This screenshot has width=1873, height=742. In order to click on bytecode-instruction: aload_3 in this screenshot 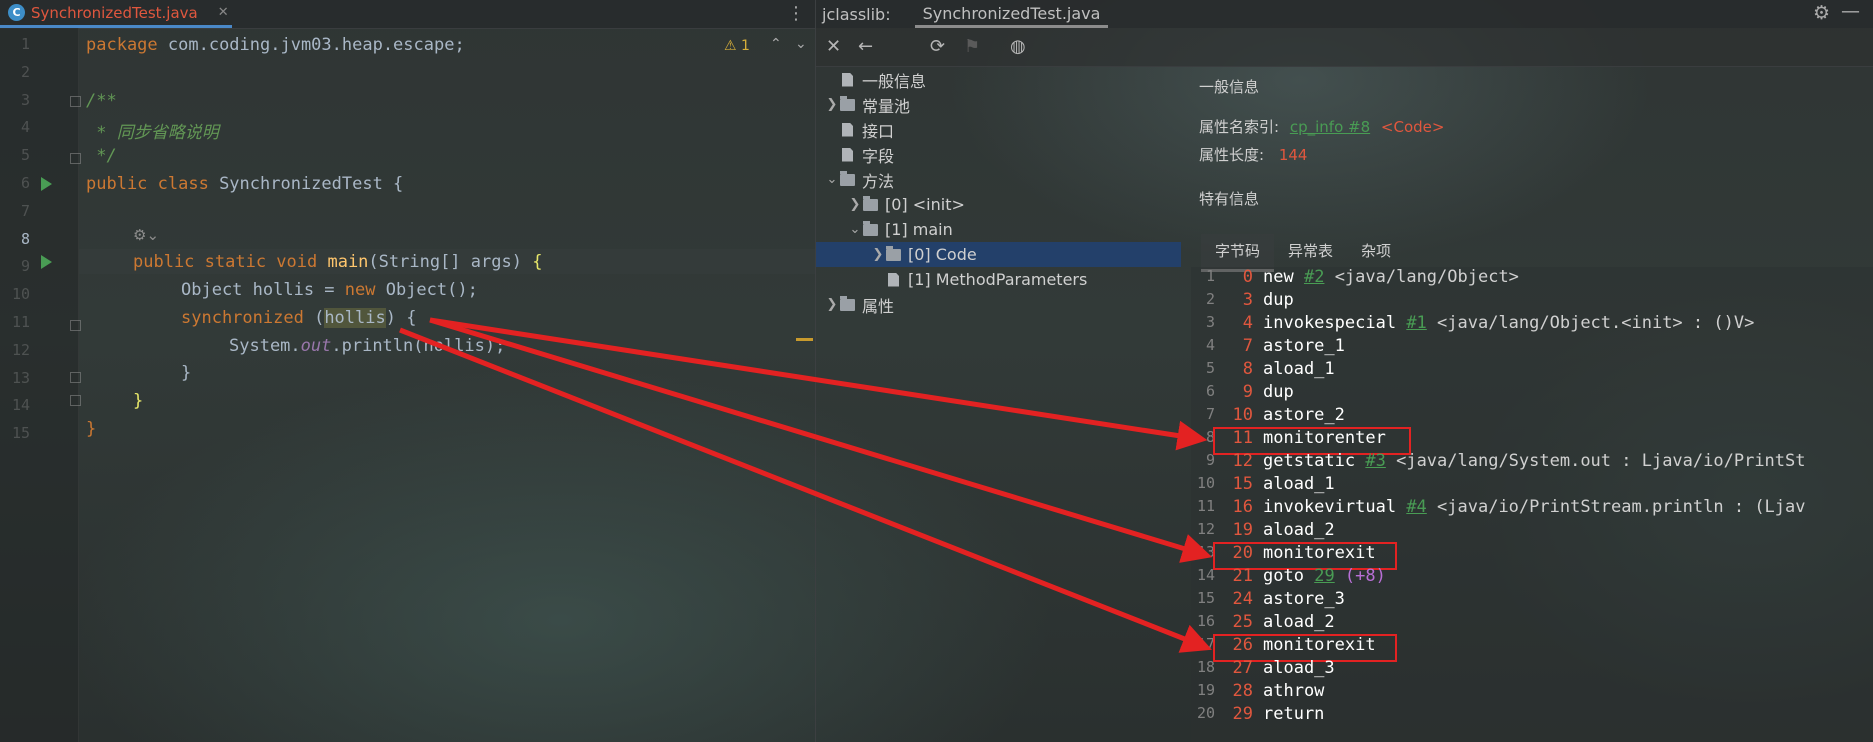, I will do `click(1299, 668)`.